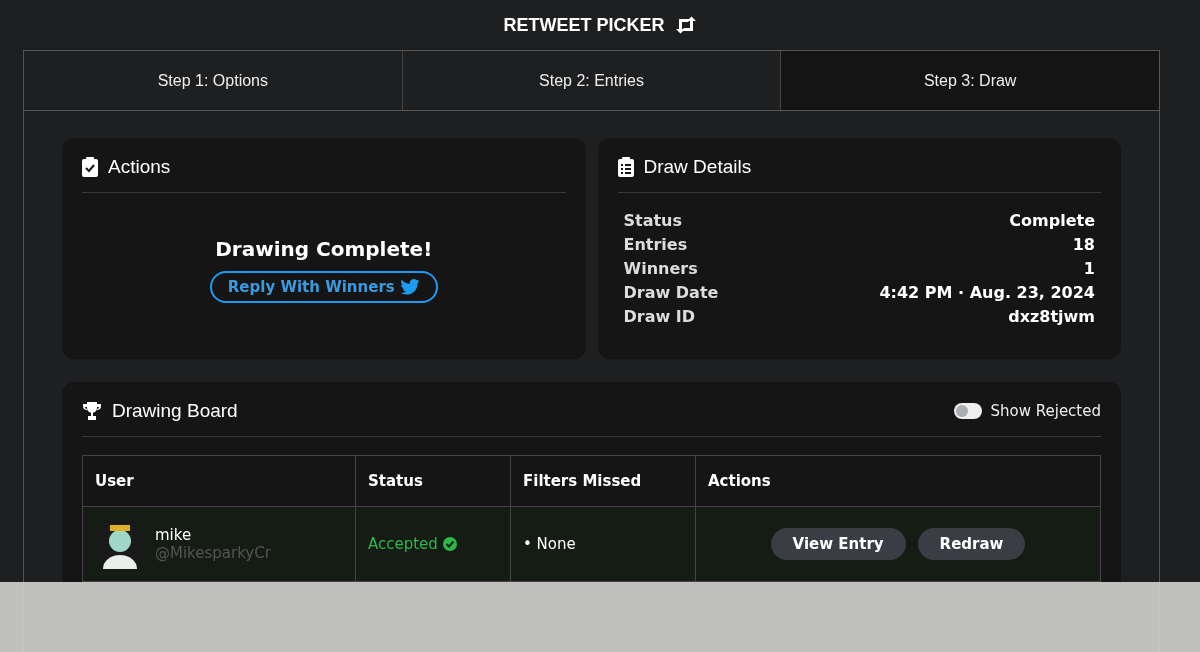 The width and height of the screenshot is (1200, 652). What do you see at coordinates (1051, 316) in the screenshot?
I see `detail-value: dxz8tjwm` at bounding box center [1051, 316].